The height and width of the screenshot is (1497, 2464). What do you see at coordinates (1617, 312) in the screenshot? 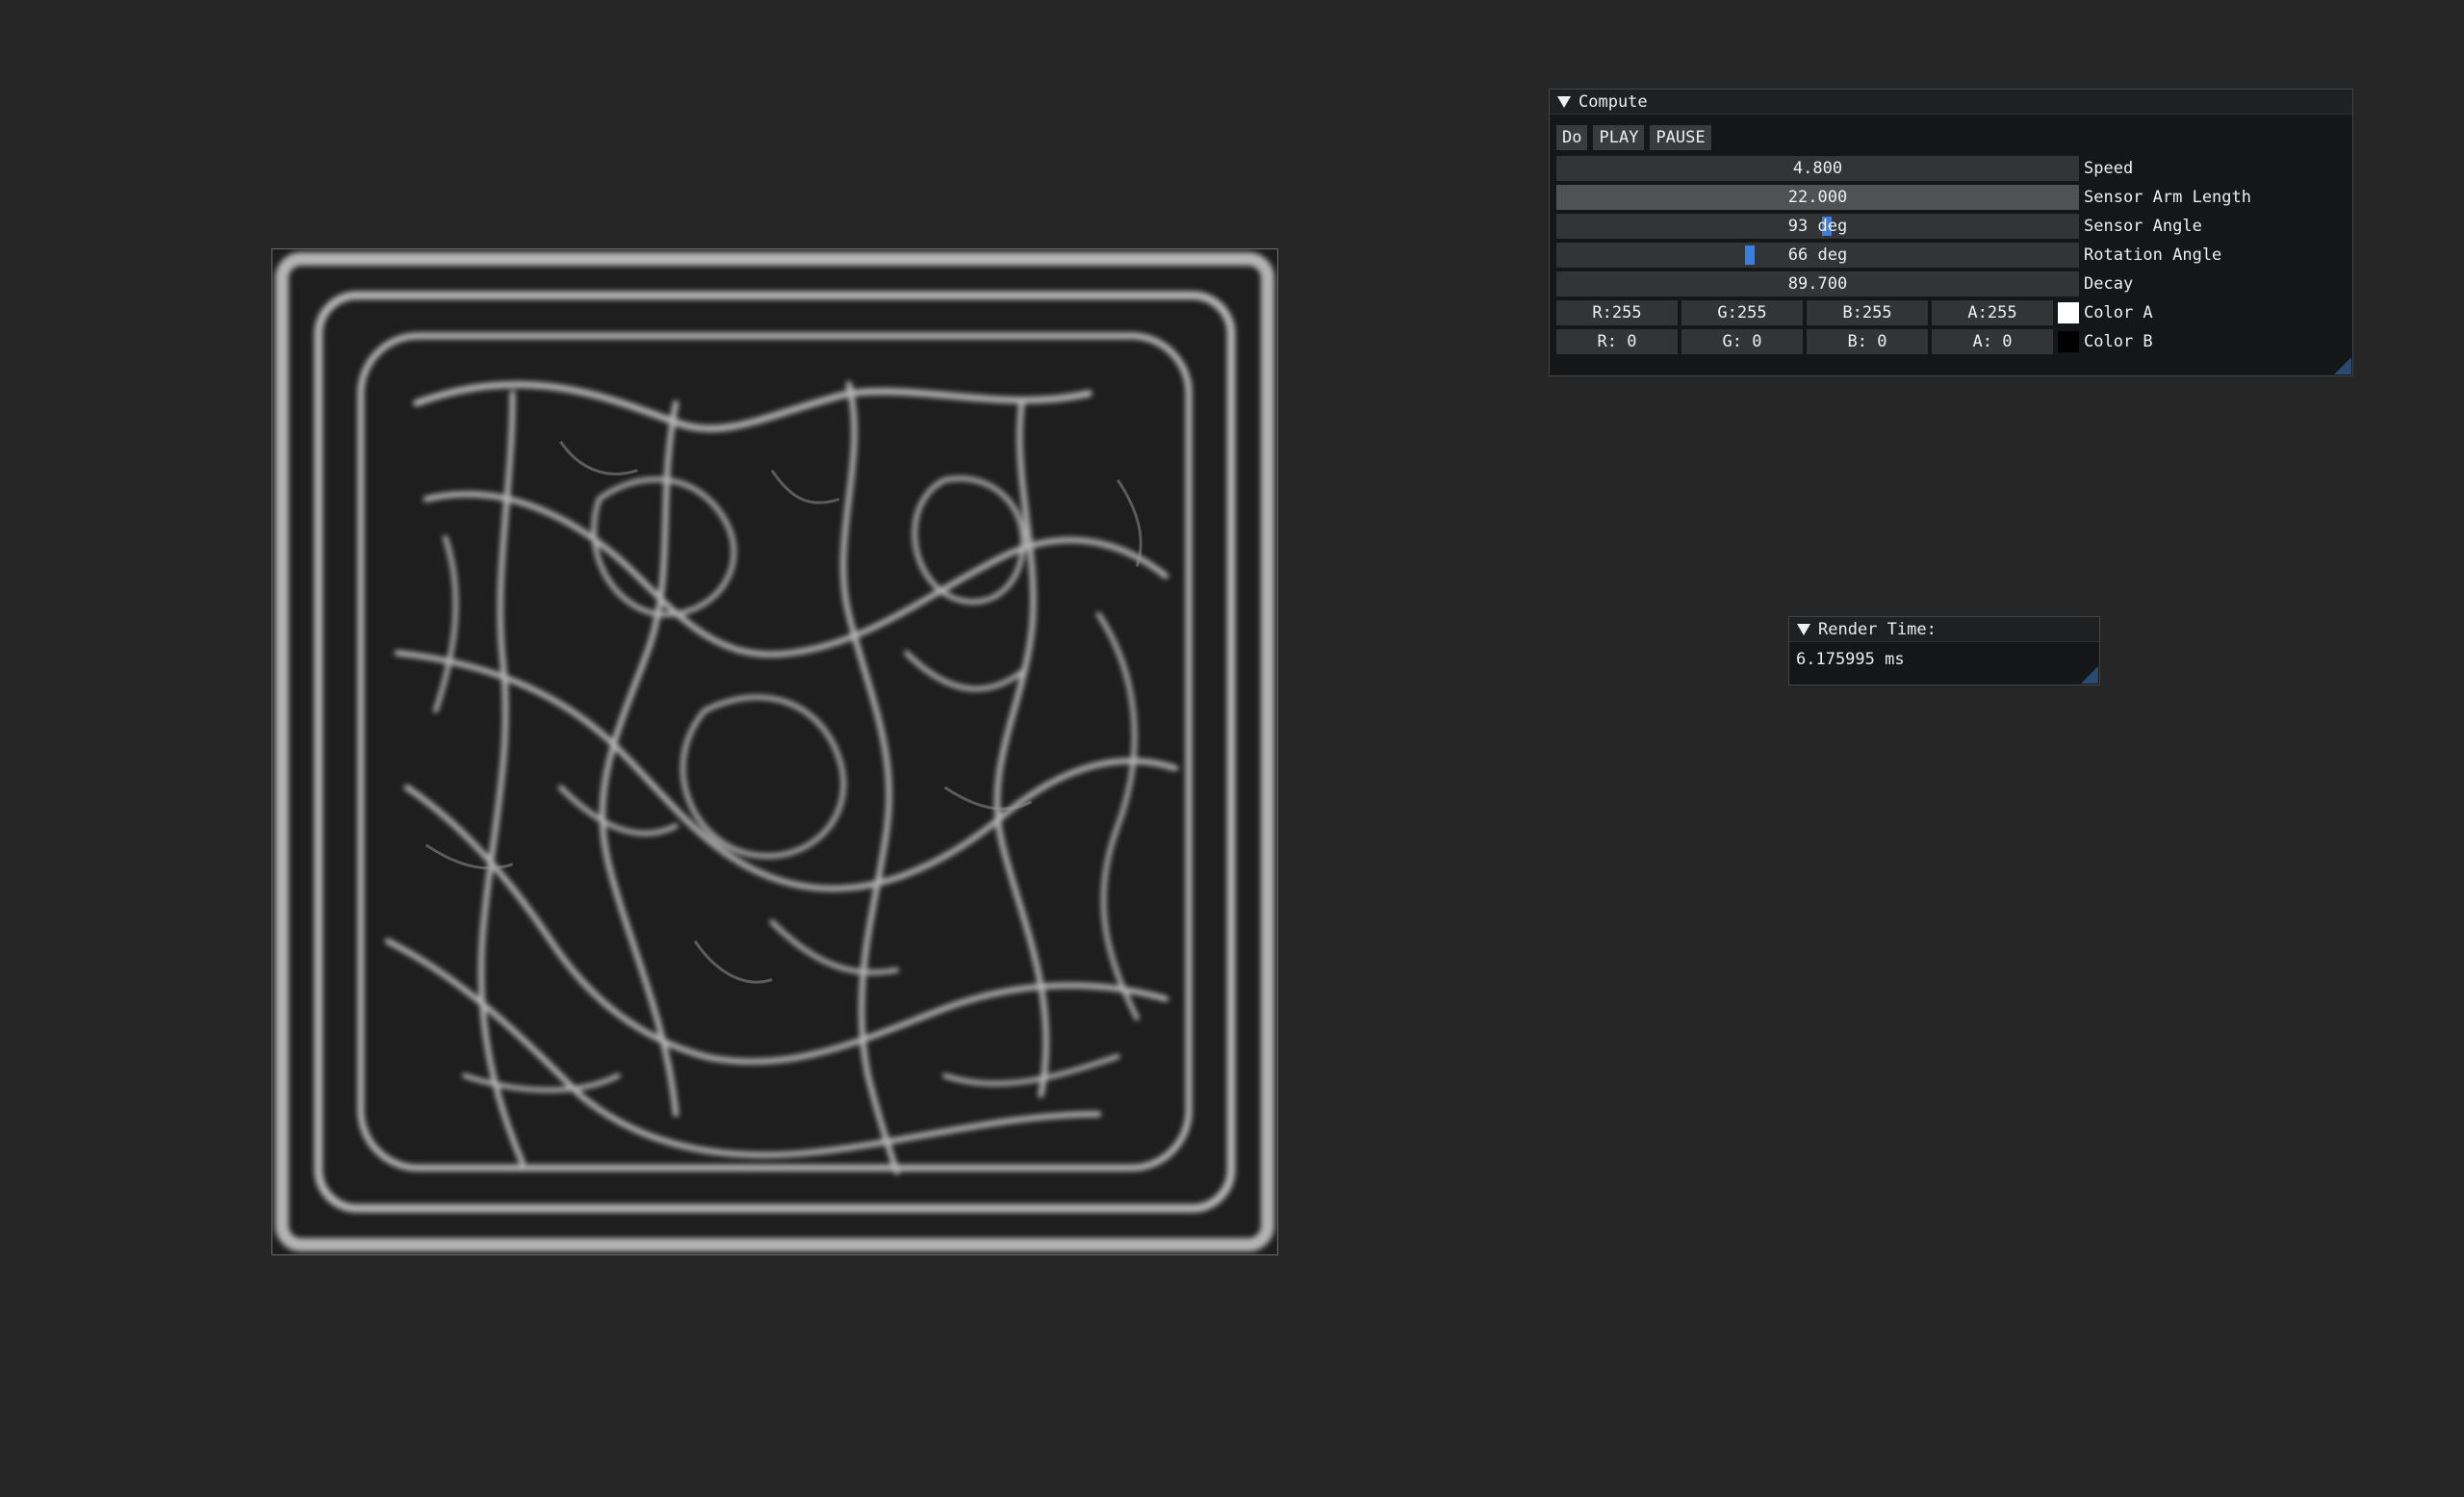
I see `color-a-r-field: R:255` at bounding box center [1617, 312].